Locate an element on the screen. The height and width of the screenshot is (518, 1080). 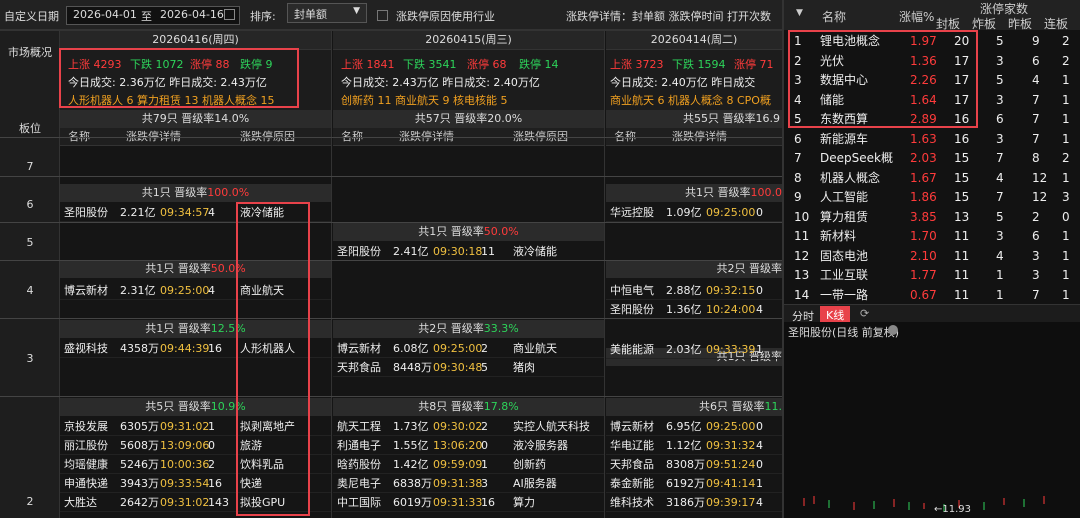
table-row: 晗药股份 1.42亿 09:59:09 1 创新药 is located at coordinates (468, 464).